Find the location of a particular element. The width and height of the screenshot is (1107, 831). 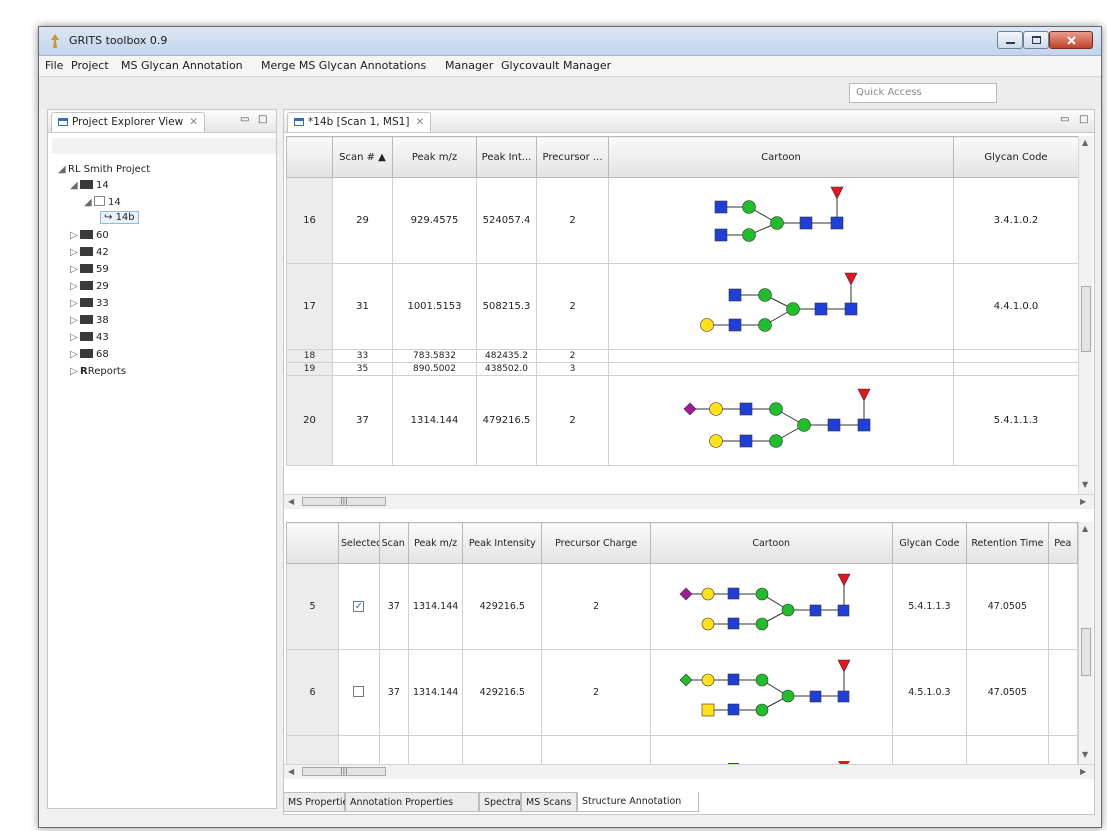

tree-node-sample: ▷ 68 is located at coordinates (89, 357).